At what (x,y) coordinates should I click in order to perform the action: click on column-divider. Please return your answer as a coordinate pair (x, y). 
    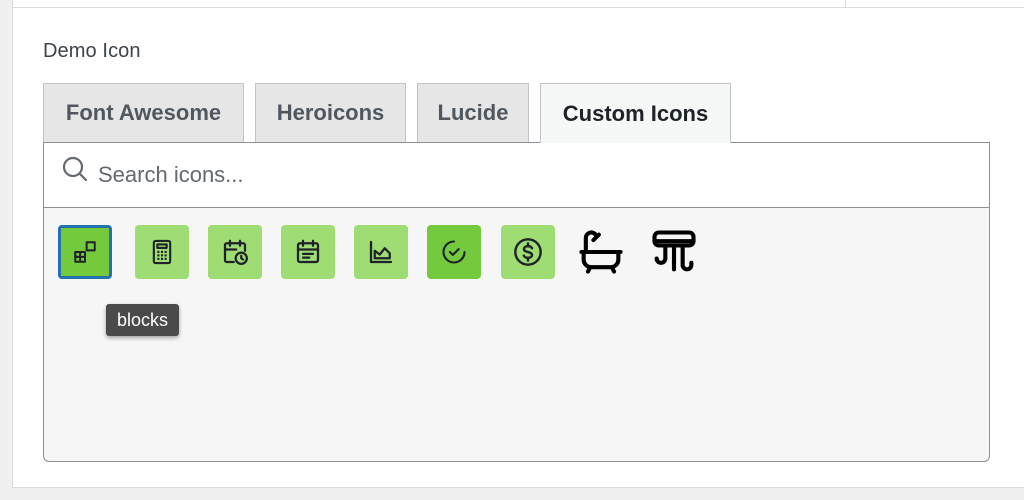
    Looking at the image, I should click on (845, 4).